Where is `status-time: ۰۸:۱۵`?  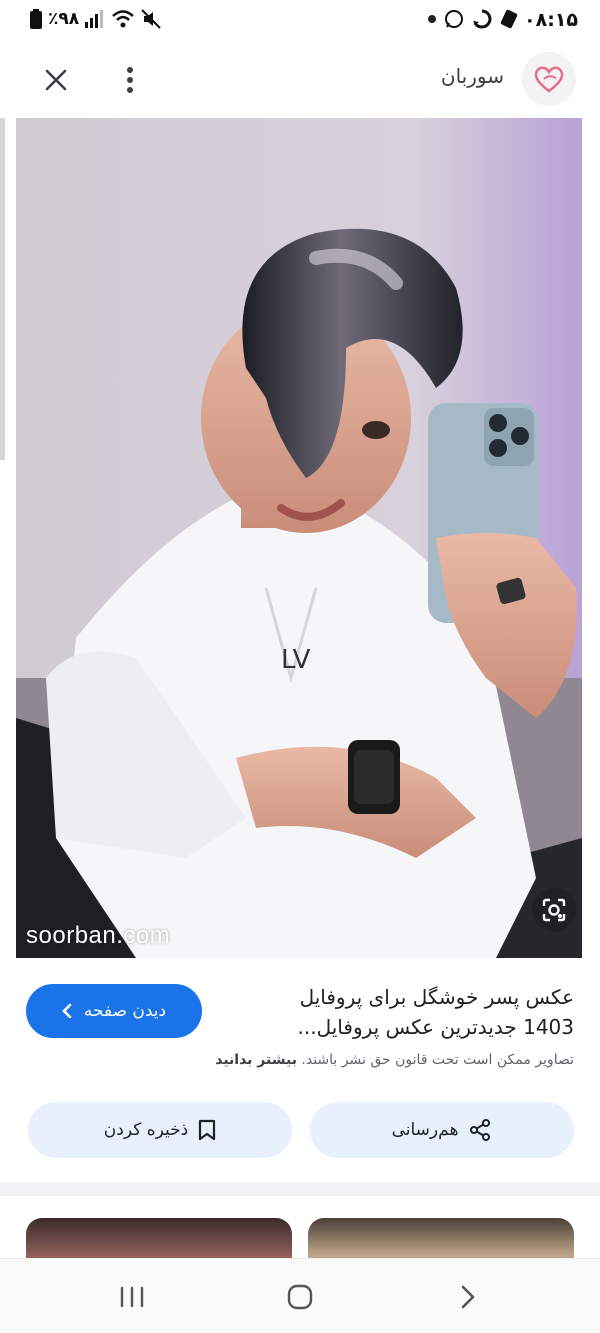 status-time: ۰۸:۱۵ is located at coordinates (551, 20).